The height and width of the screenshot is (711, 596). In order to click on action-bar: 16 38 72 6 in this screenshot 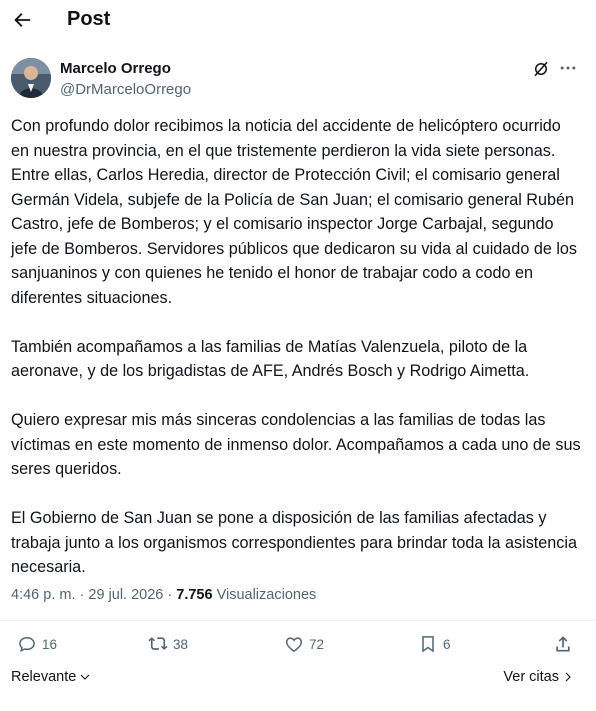, I will do `click(298, 646)`.